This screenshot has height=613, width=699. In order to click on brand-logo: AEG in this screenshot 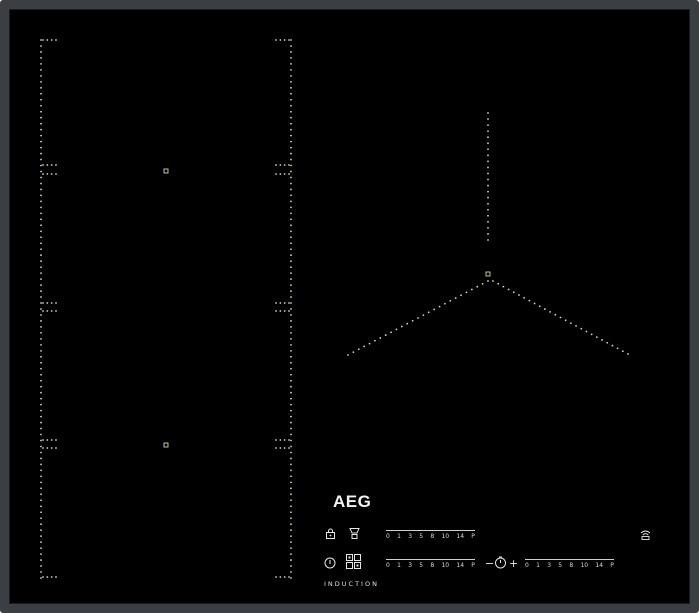, I will do `click(352, 501)`.